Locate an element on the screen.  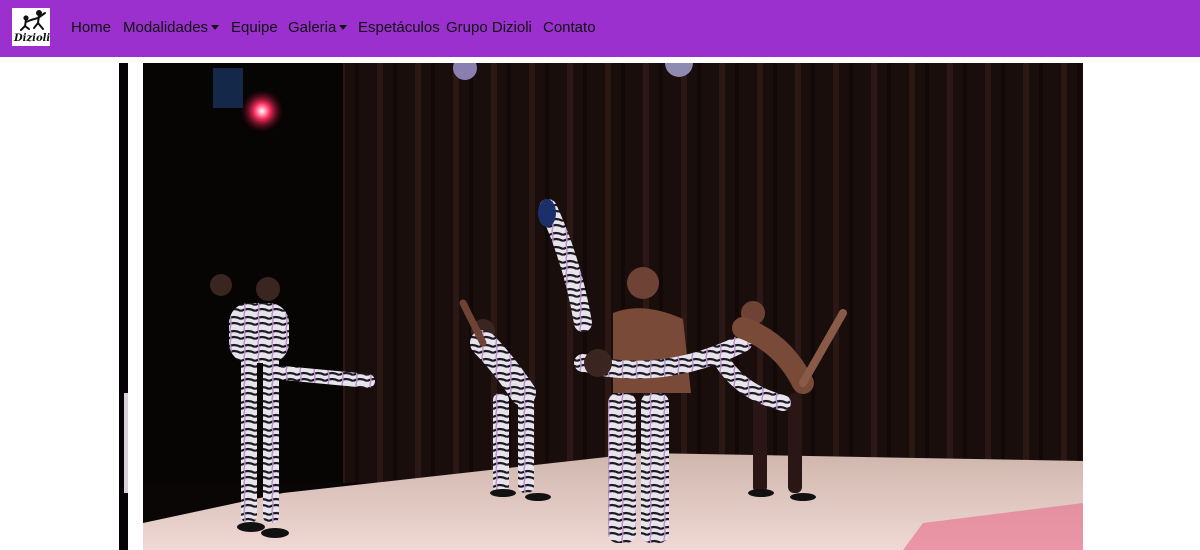
nav-galeria-label: Galeria is located at coordinates (312, 27).